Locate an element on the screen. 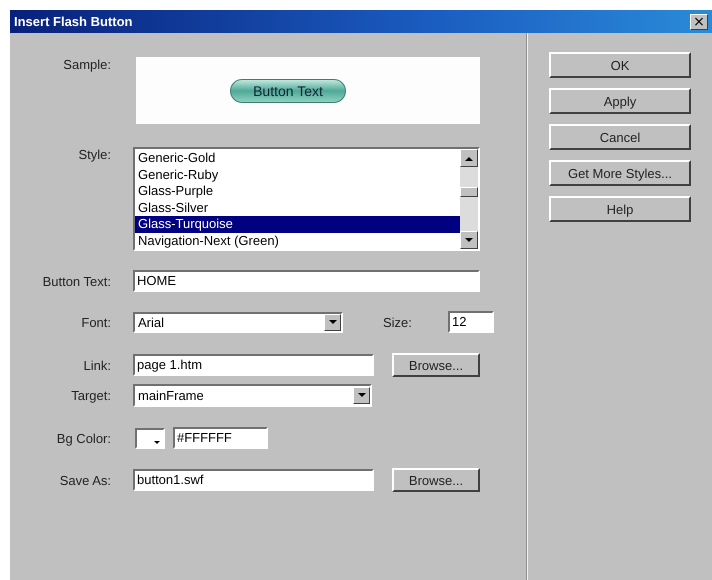 This screenshot has height=580, width=712. color-swatch is located at coordinates (150, 438).